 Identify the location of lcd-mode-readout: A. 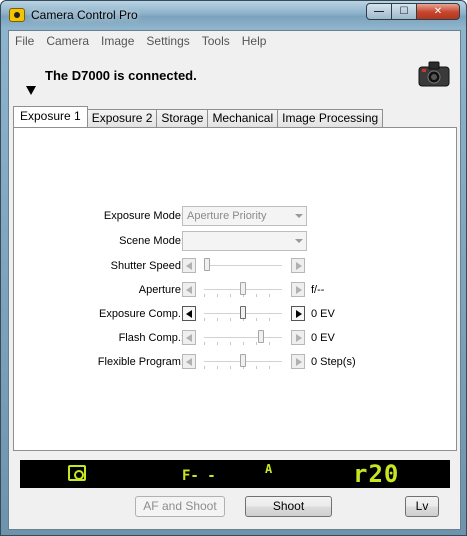
(269, 469).